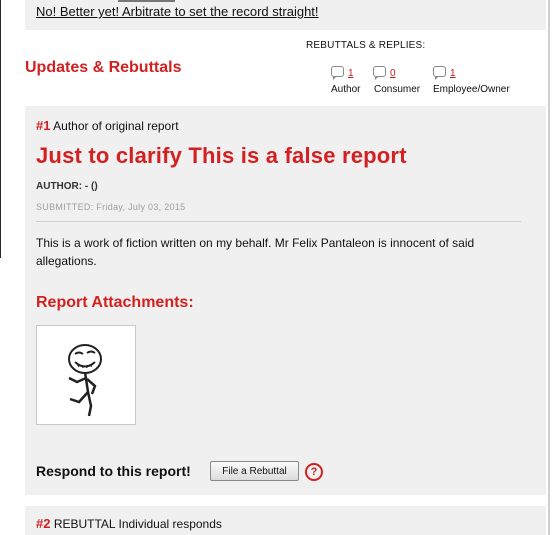 This screenshot has height=535, width=554. What do you see at coordinates (314, 472) in the screenshot?
I see `help-circle-icon: ?` at bounding box center [314, 472].